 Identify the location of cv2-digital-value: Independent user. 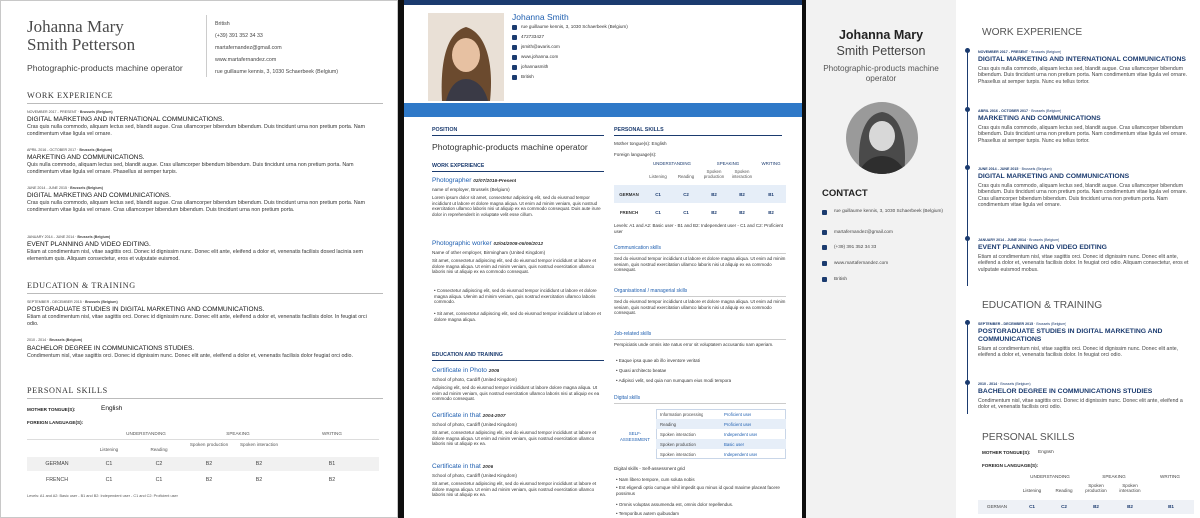
(741, 454).